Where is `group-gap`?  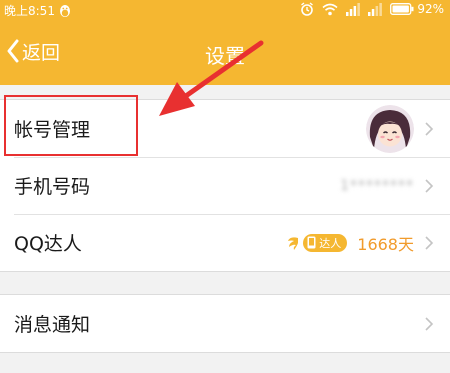 group-gap is located at coordinates (225, 283).